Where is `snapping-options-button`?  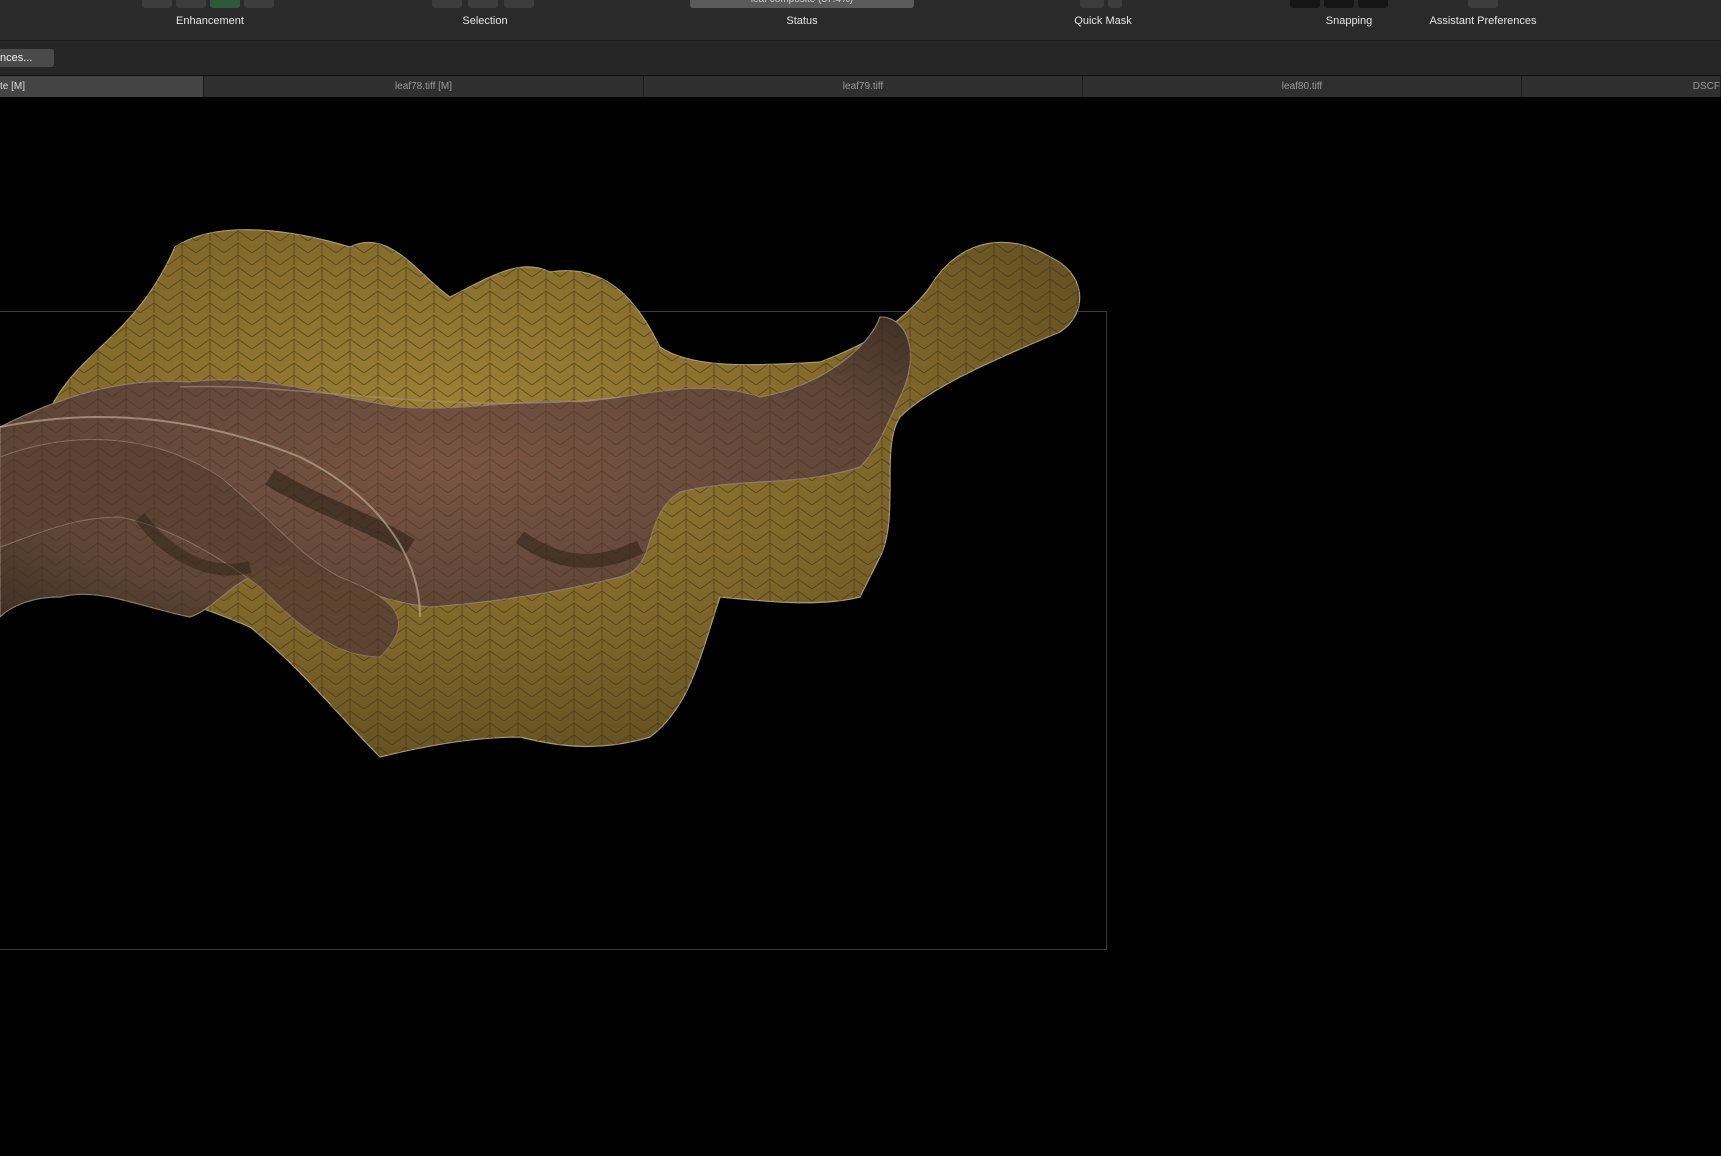 snapping-options-button is located at coordinates (1373, 4).